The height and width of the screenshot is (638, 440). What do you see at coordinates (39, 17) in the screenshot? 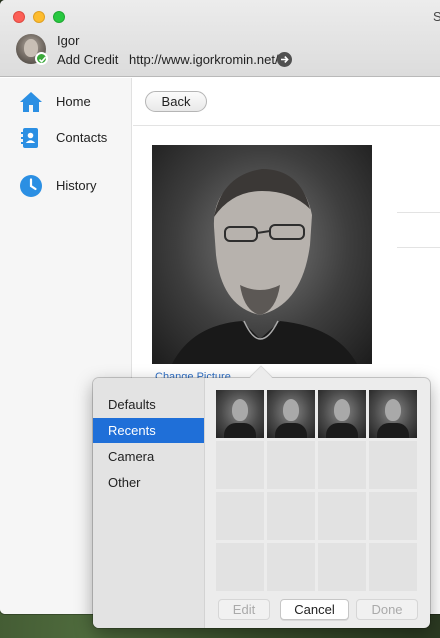
I see `minimize-window-button` at bounding box center [39, 17].